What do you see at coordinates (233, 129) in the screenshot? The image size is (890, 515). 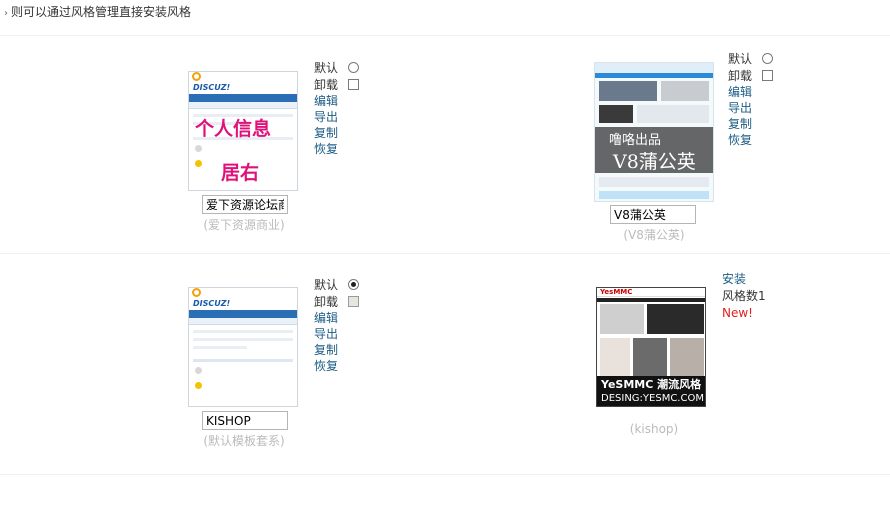 I see `thumb-overlay-text: 个人信息` at bounding box center [233, 129].